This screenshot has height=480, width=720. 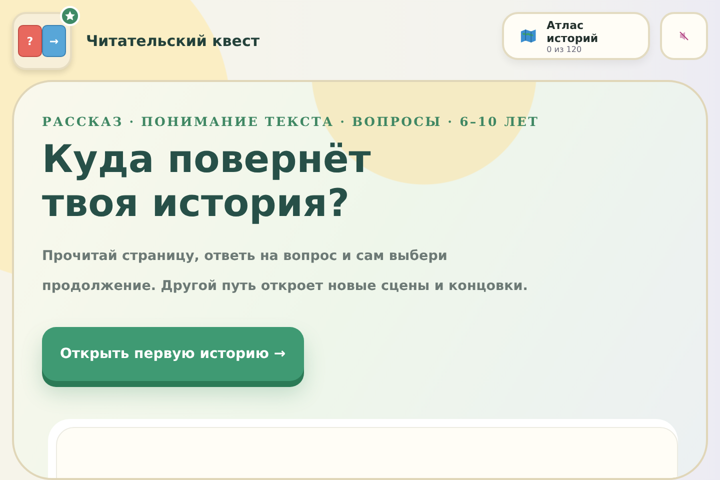 What do you see at coordinates (291, 122) in the screenshot?
I see `category-kicker: РАССКАЗ · ПОНИМАНИЕ ТЕКСТА · ВОПРОСЫ · 6–10 ЛЕТ` at bounding box center [291, 122].